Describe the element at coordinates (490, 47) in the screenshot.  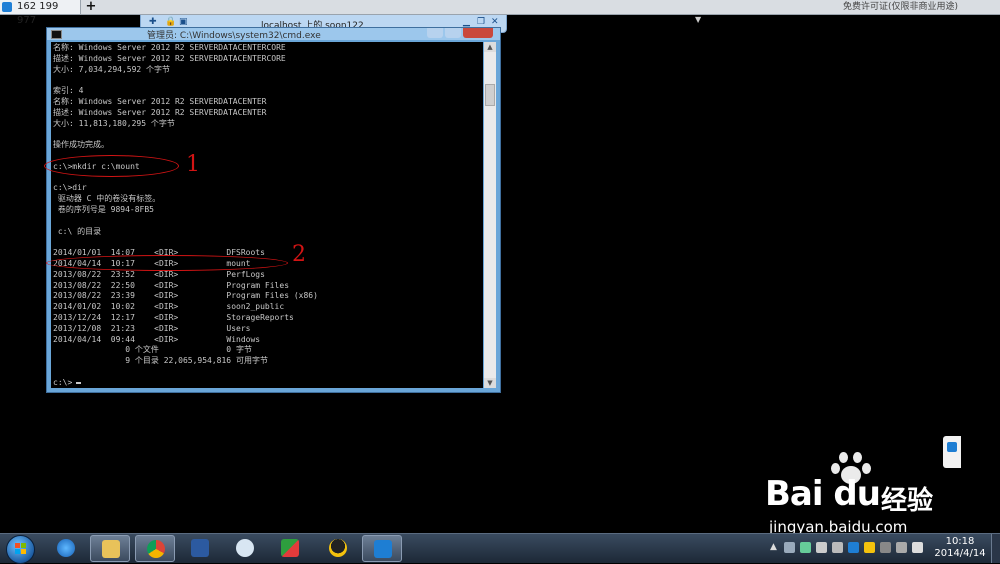
I see `scroll-up-icon: ▲` at that location.